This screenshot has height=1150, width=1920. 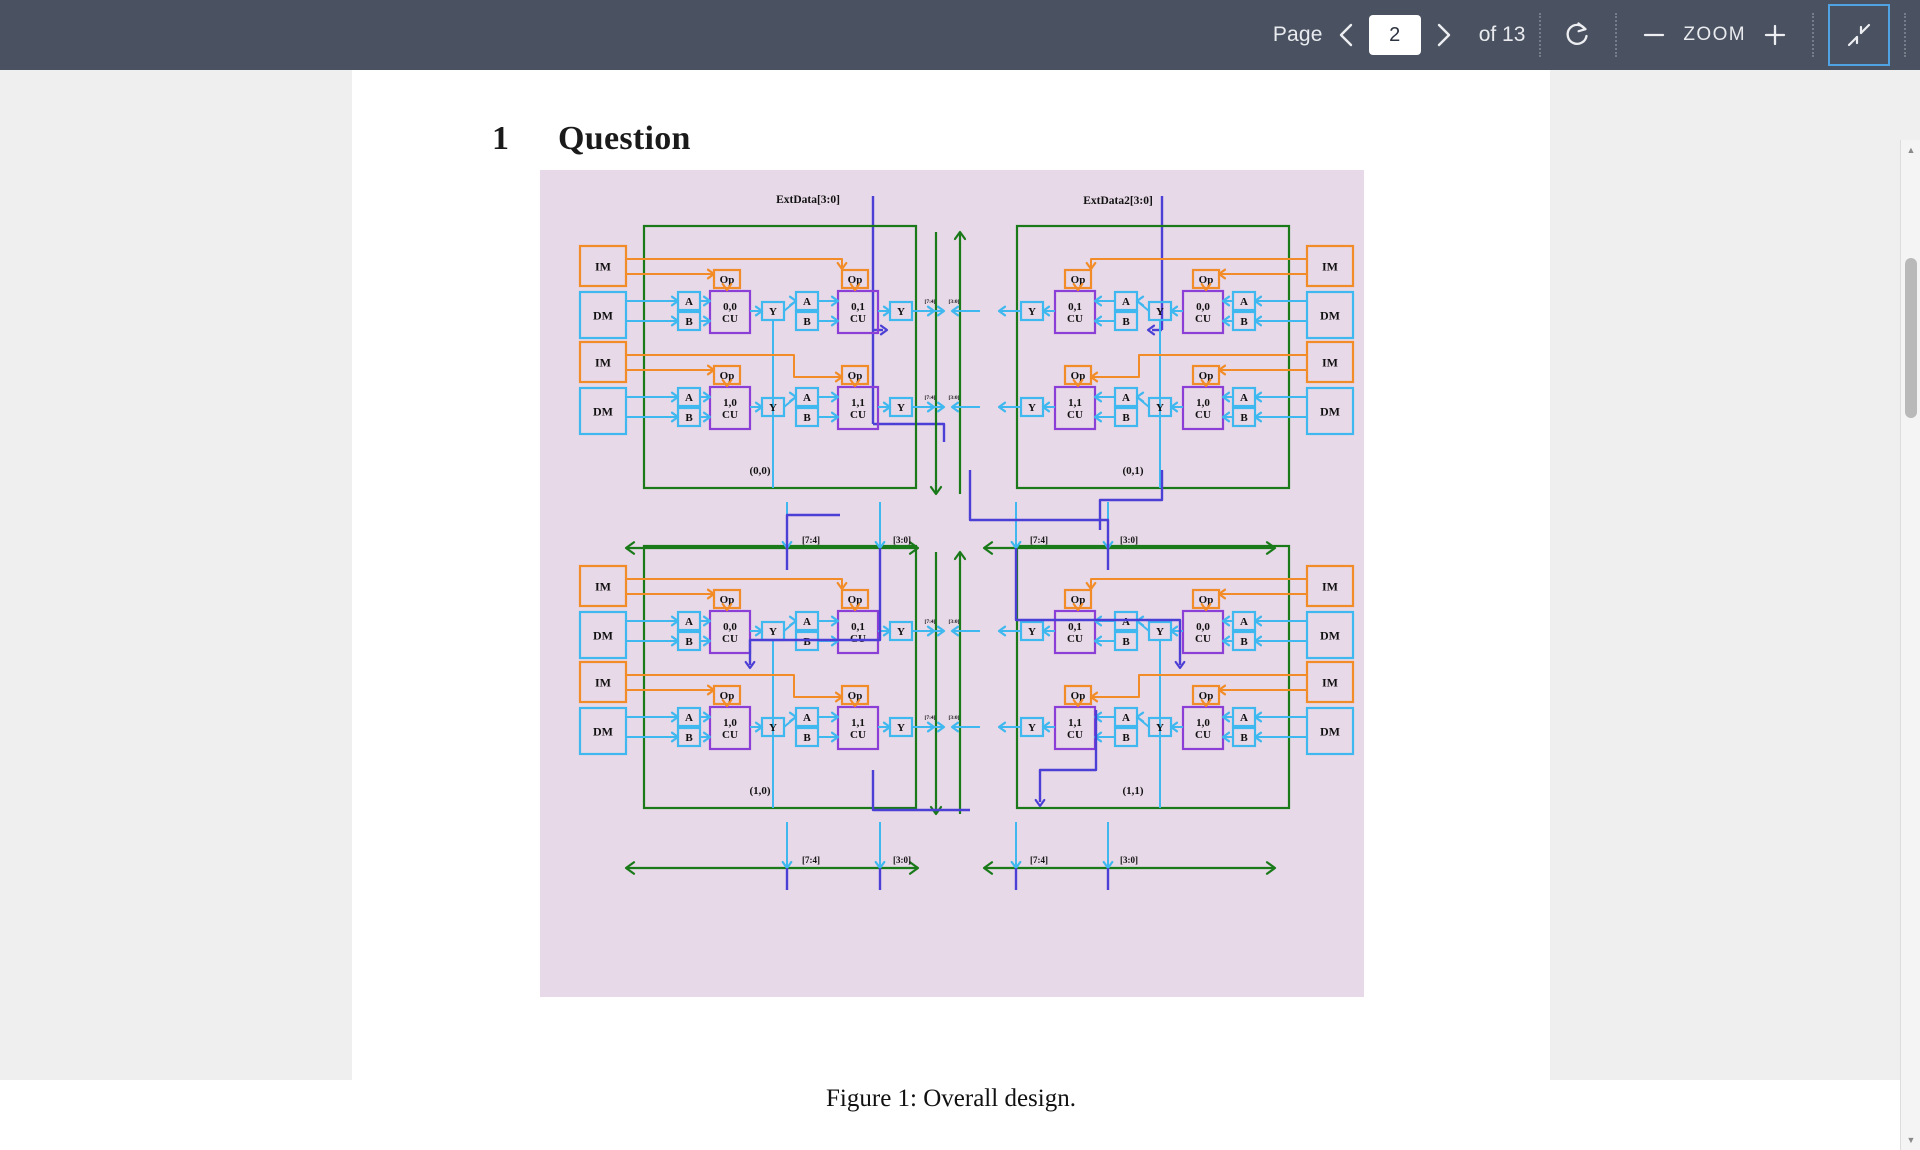 I want to click on page-count-label: of 13, so click(x=1502, y=34).